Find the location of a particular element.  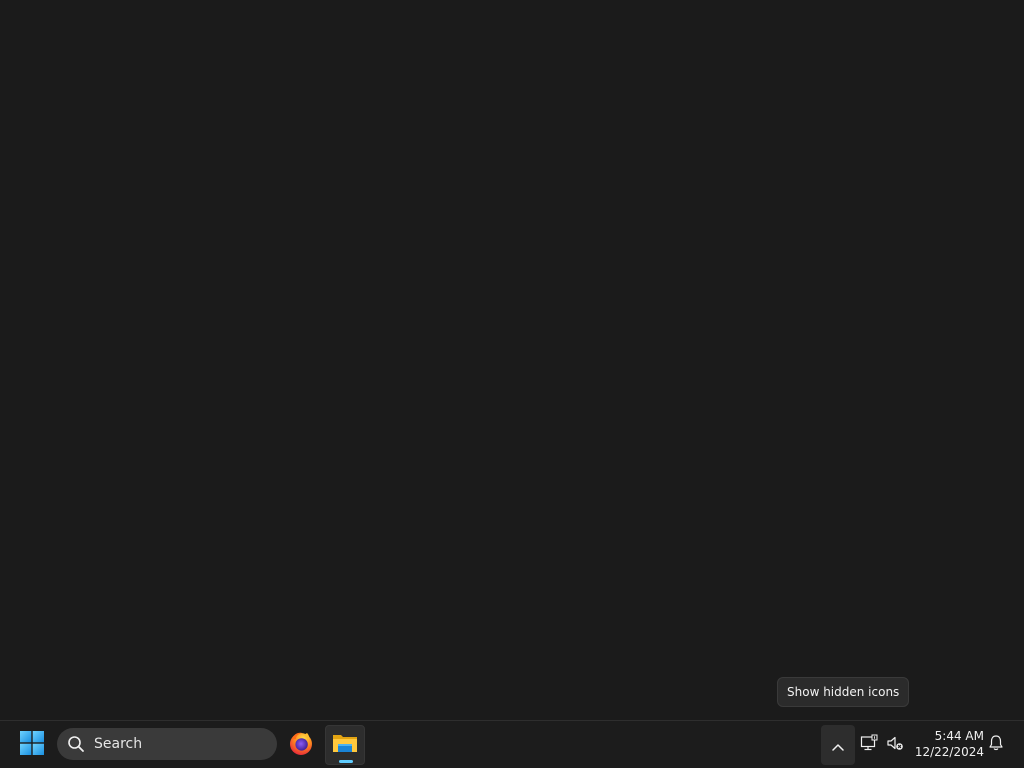

chevron-up-icon is located at coordinates (838, 745).